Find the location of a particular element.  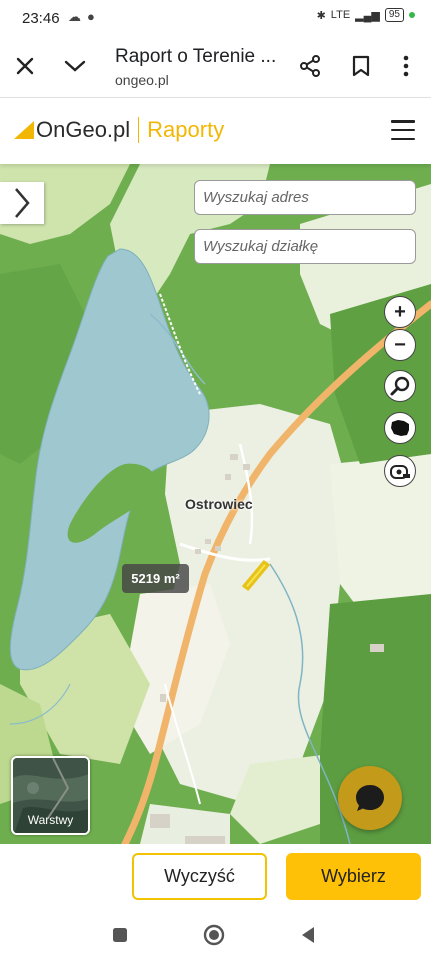

menu-icon is located at coordinates (403, 130).